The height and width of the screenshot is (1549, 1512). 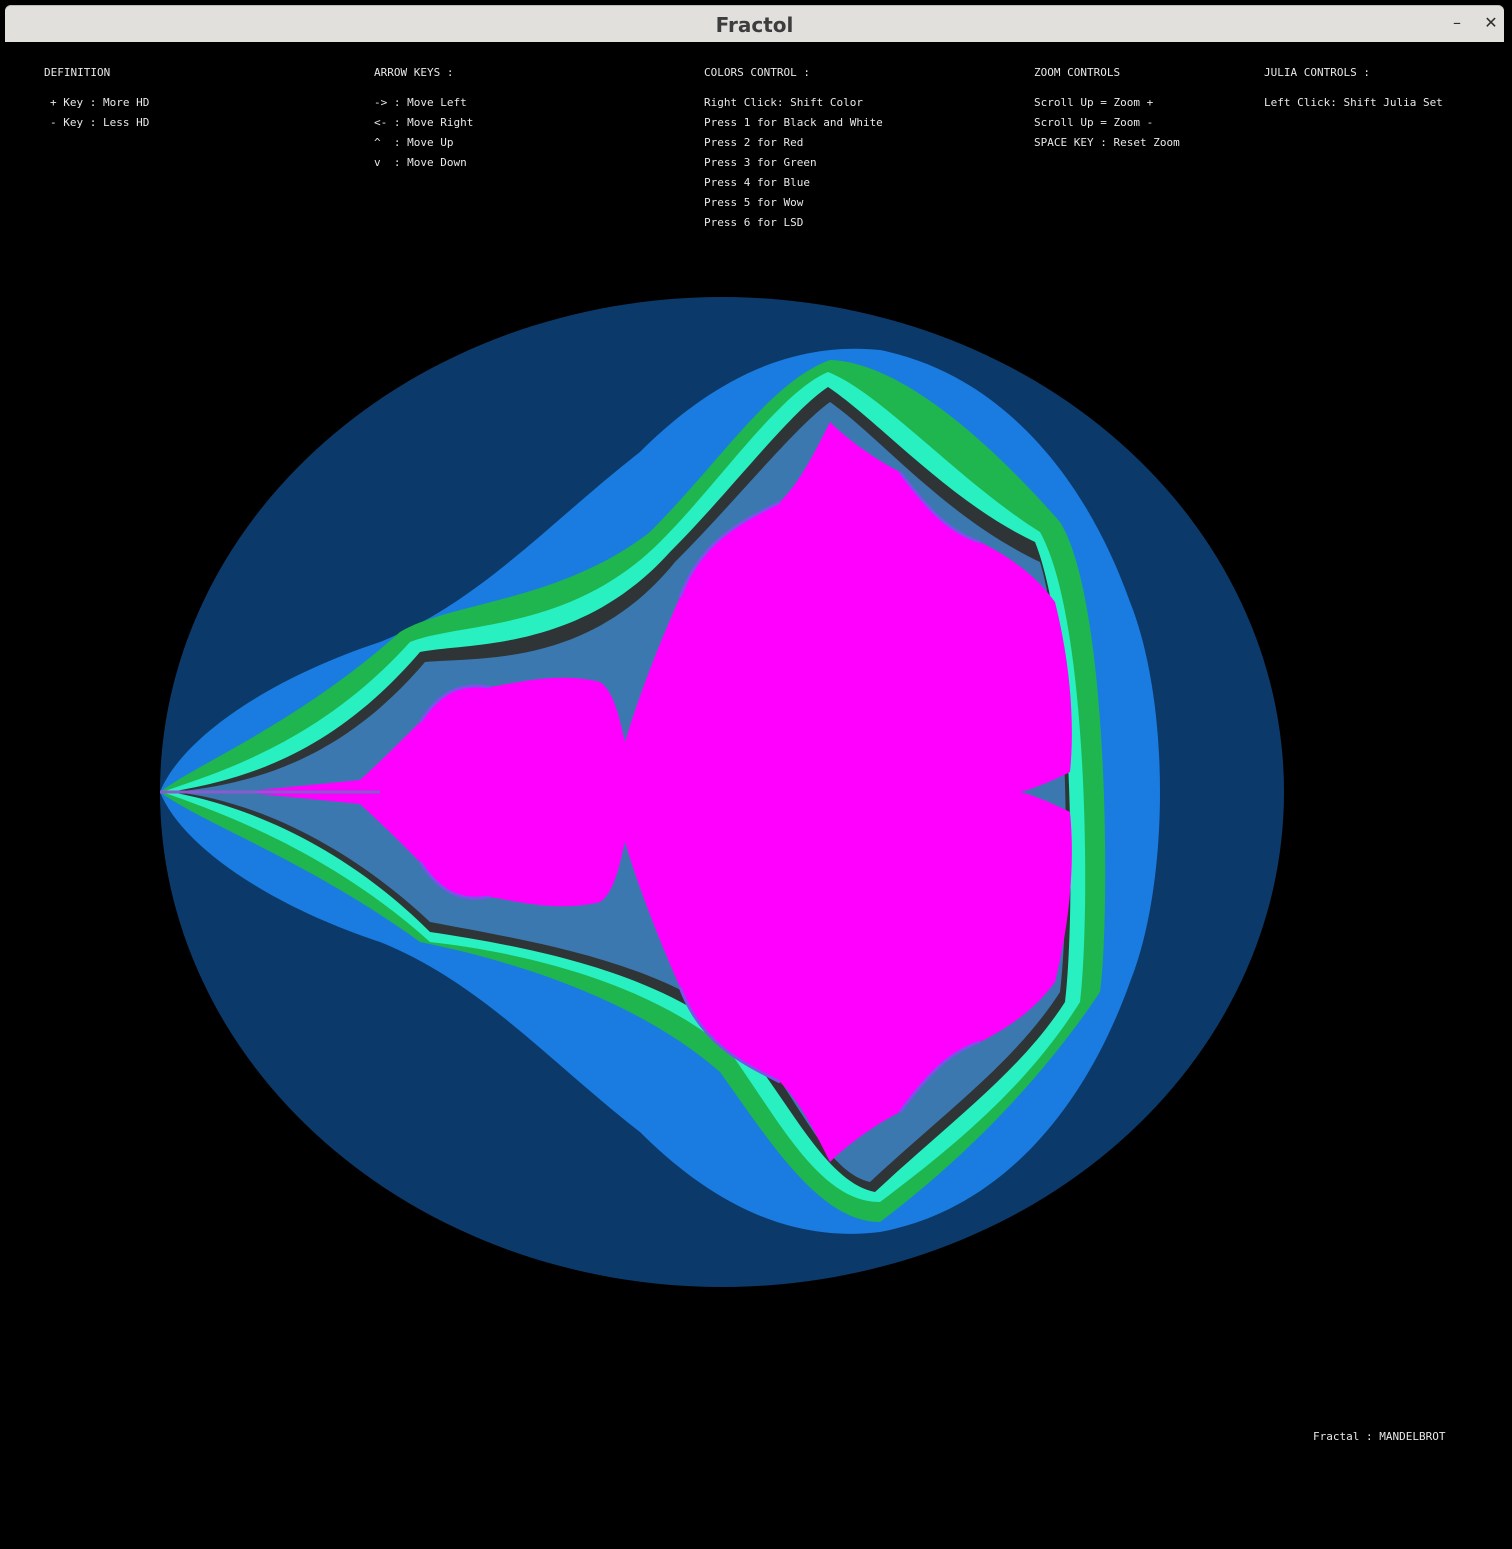 I want to click on colors-control-line: Press 4 for Blue, so click(x=757, y=182).